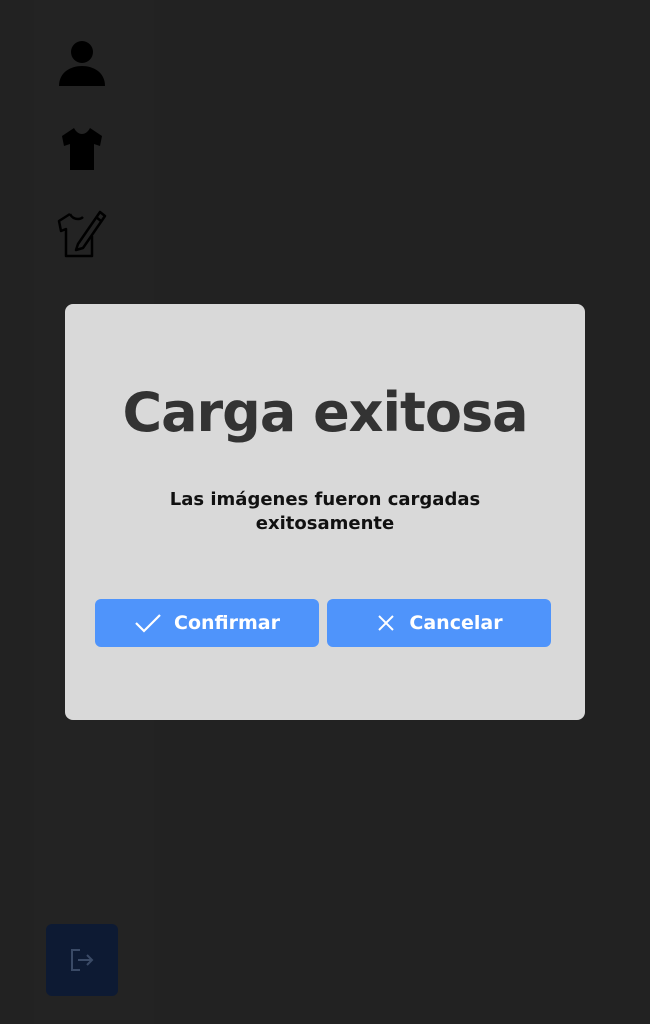  What do you see at coordinates (325, 412) in the screenshot?
I see `dialog-title: Carga exitosa` at bounding box center [325, 412].